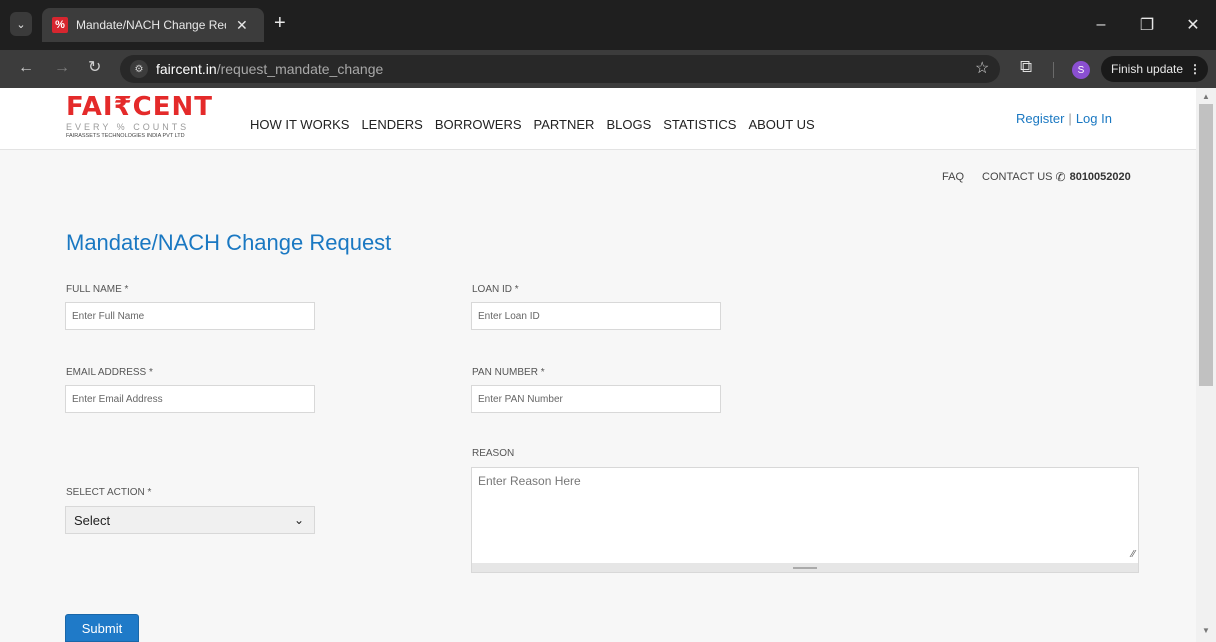 The image size is (1216, 642). What do you see at coordinates (186, 69) in the screenshot?
I see `url-host: faircent.in` at bounding box center [186, 69].